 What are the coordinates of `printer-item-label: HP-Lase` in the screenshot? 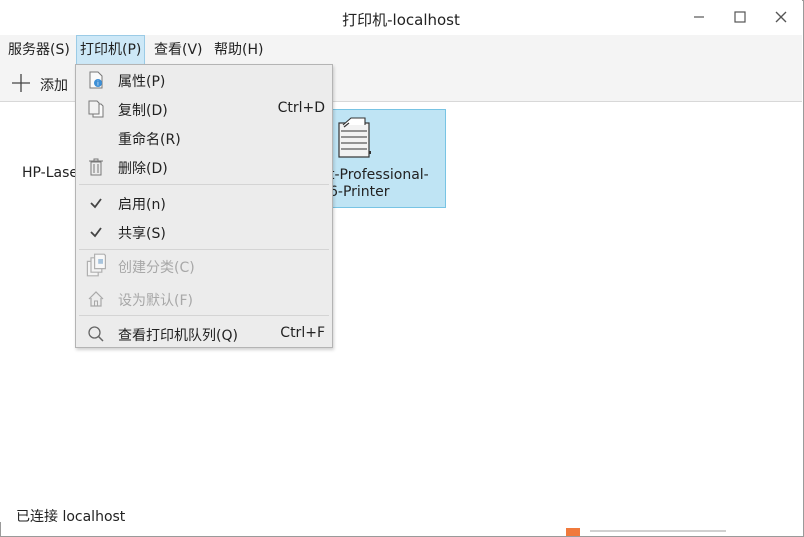 It's located at (50, 173).